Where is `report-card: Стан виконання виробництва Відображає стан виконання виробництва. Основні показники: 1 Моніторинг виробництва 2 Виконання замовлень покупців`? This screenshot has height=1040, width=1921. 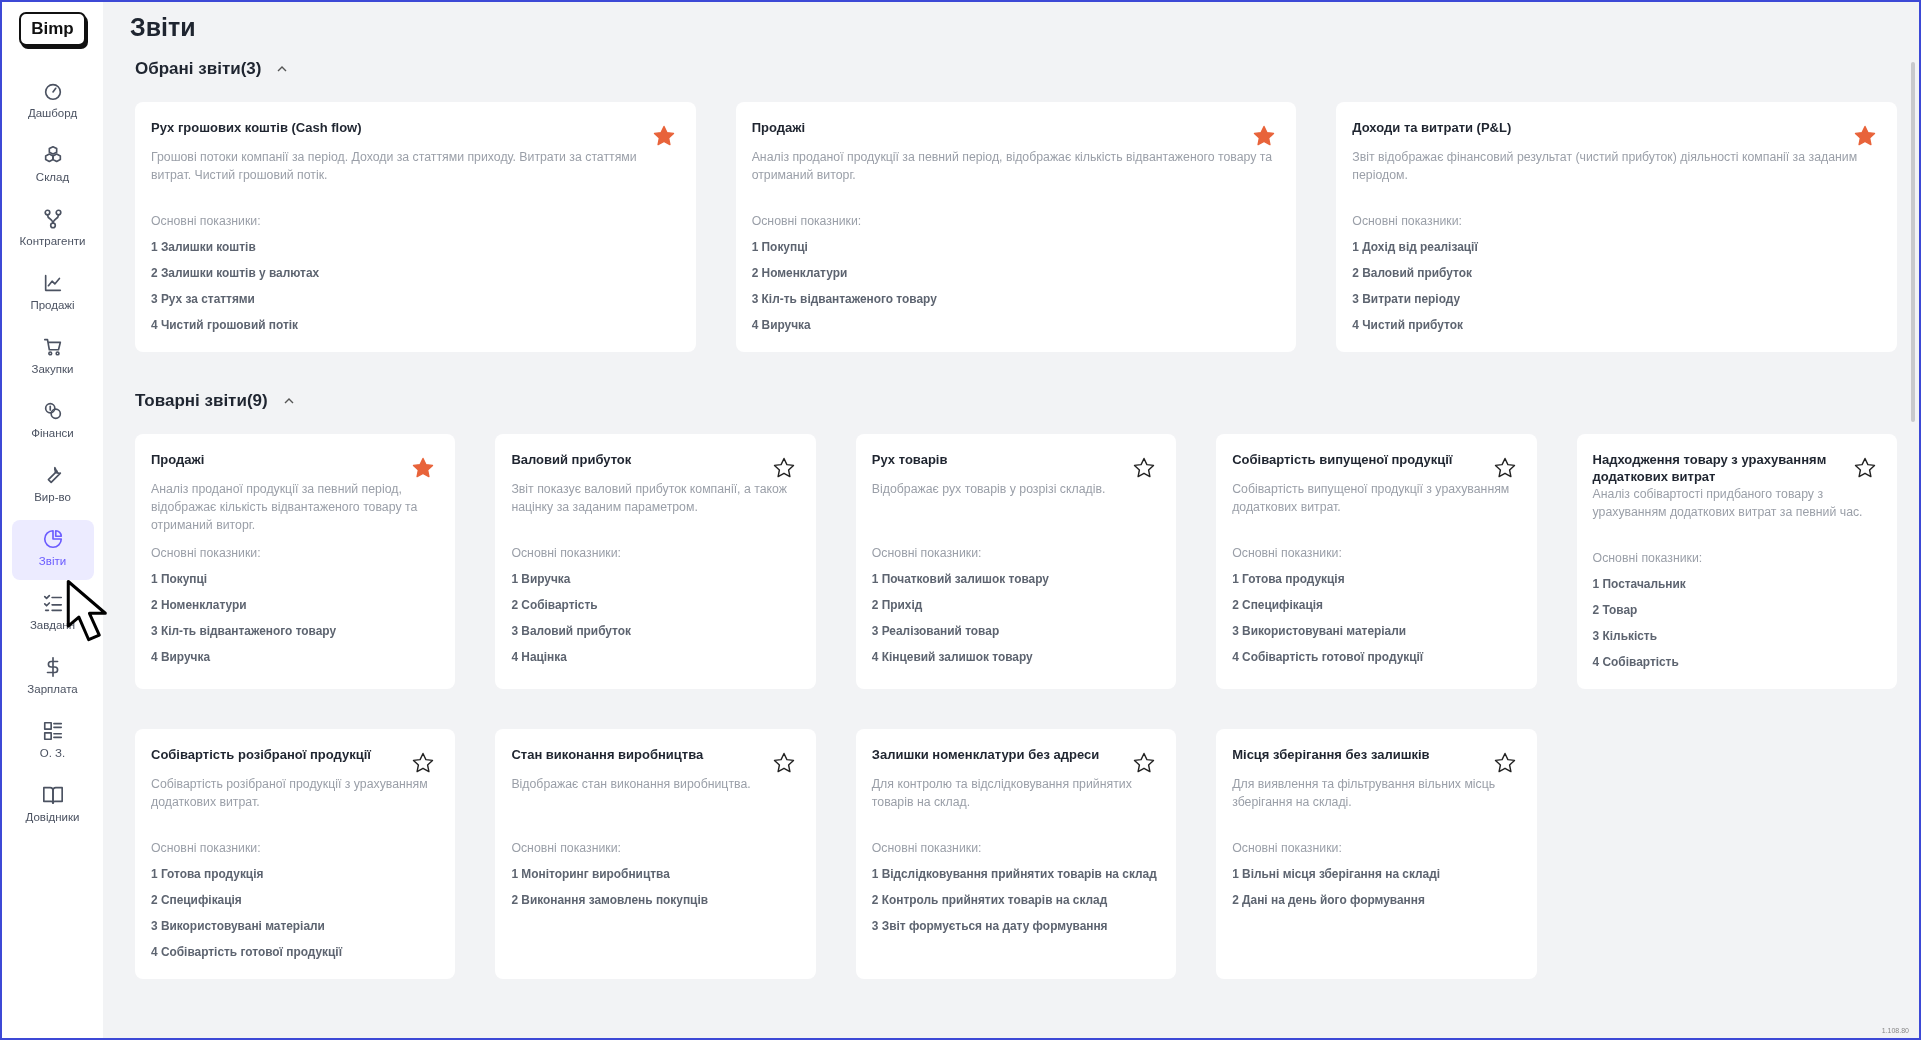
report-card: Стан виконання виробництва Відображає стан виконання виробництва. Основні показники: 1 Моніторинг виробництва 2 Виконання замовлень покупців is located at coordinates (655, 854).